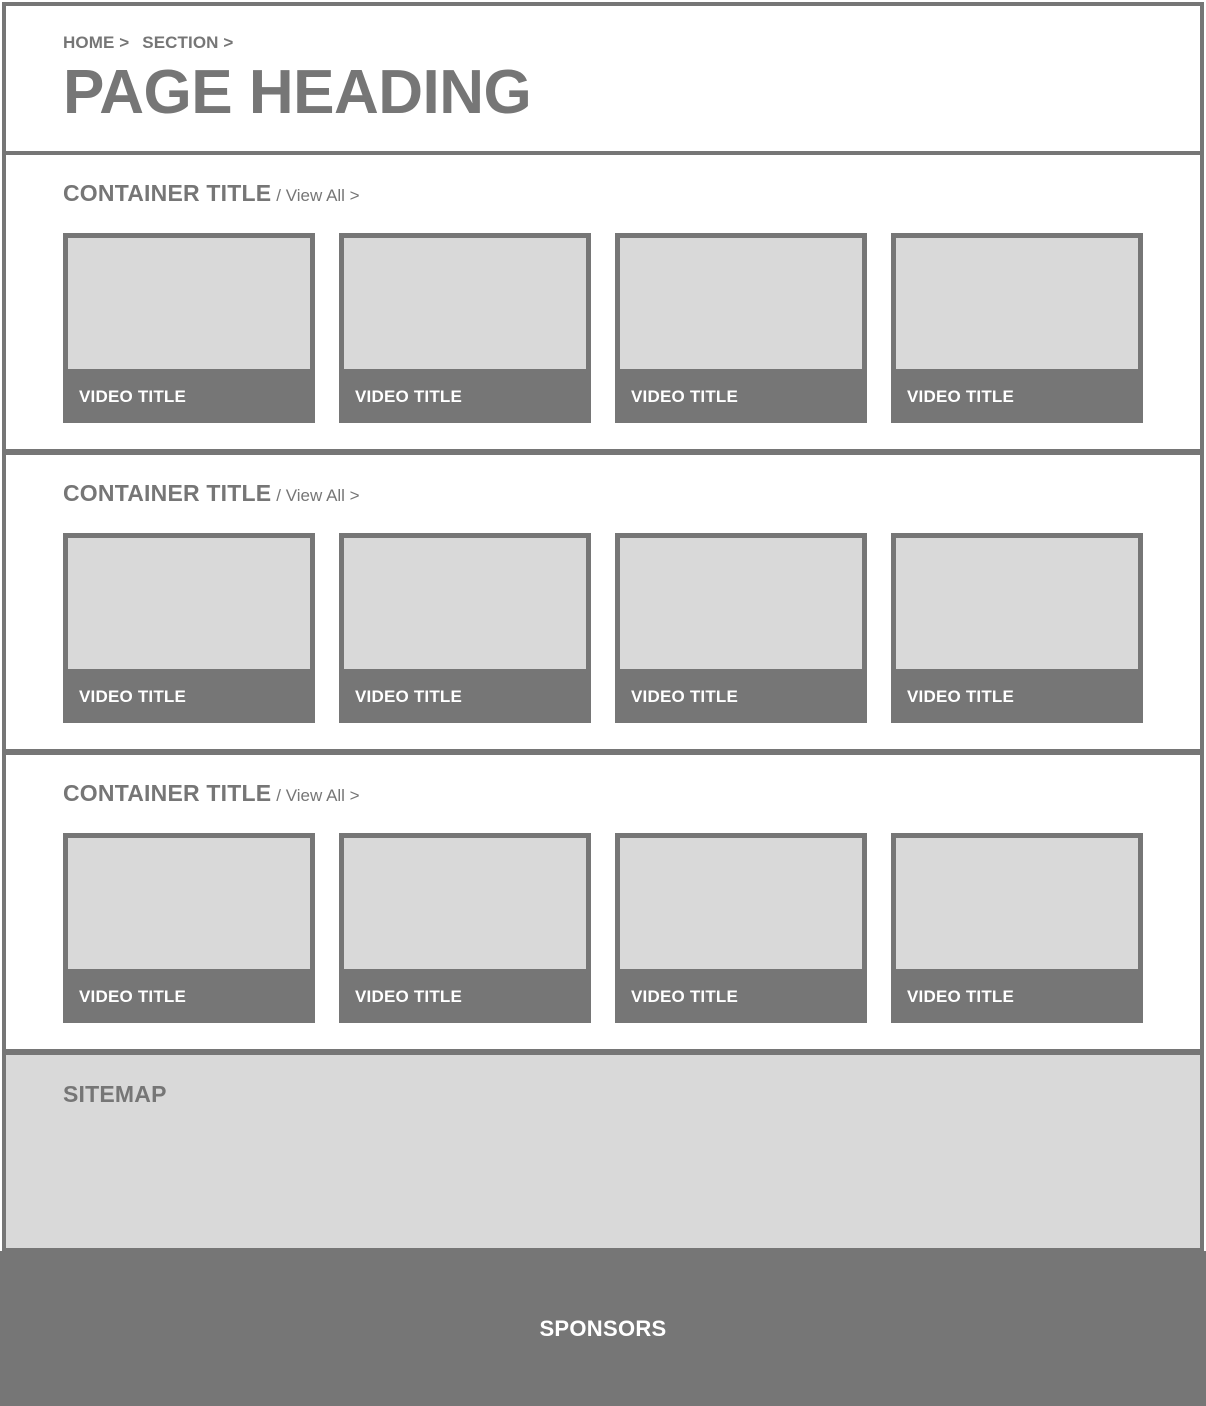 The image size is (1206, 1406). Describe the element at coordinates (603, 78) in the screenshot. I see `page-header: HOME > SECTION > PAGE HEADING` at that location.